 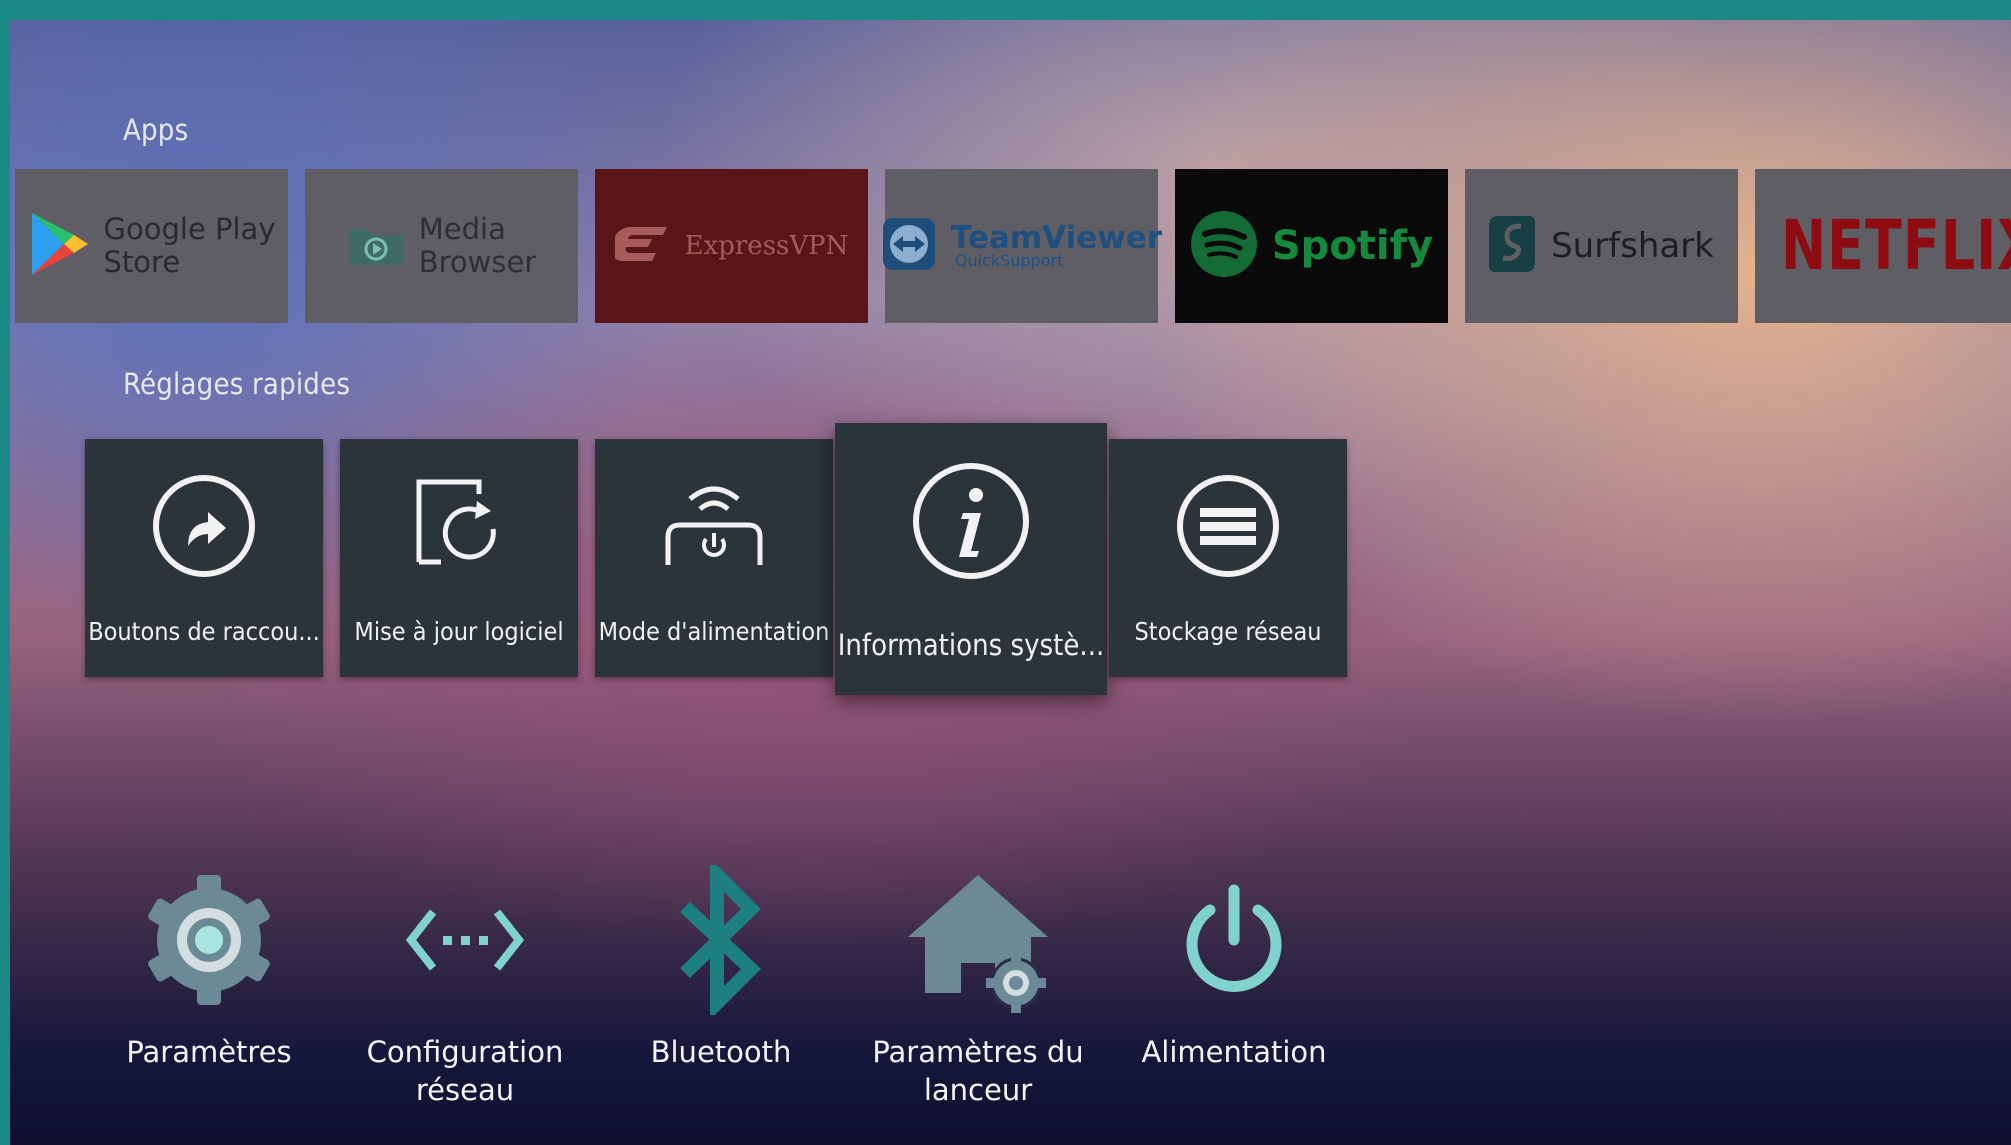 I want to click on setting-parametres-du-lanceur: Paramètres du lanceur, so click(x=978, y=982).